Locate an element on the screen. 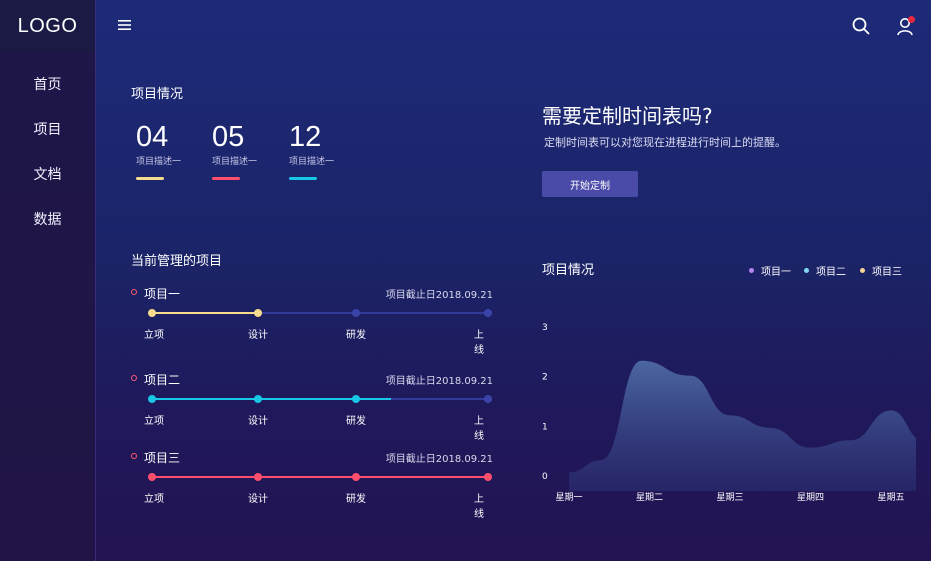  start-customize-button: 开始定制 is located at coordinates (590, 184).